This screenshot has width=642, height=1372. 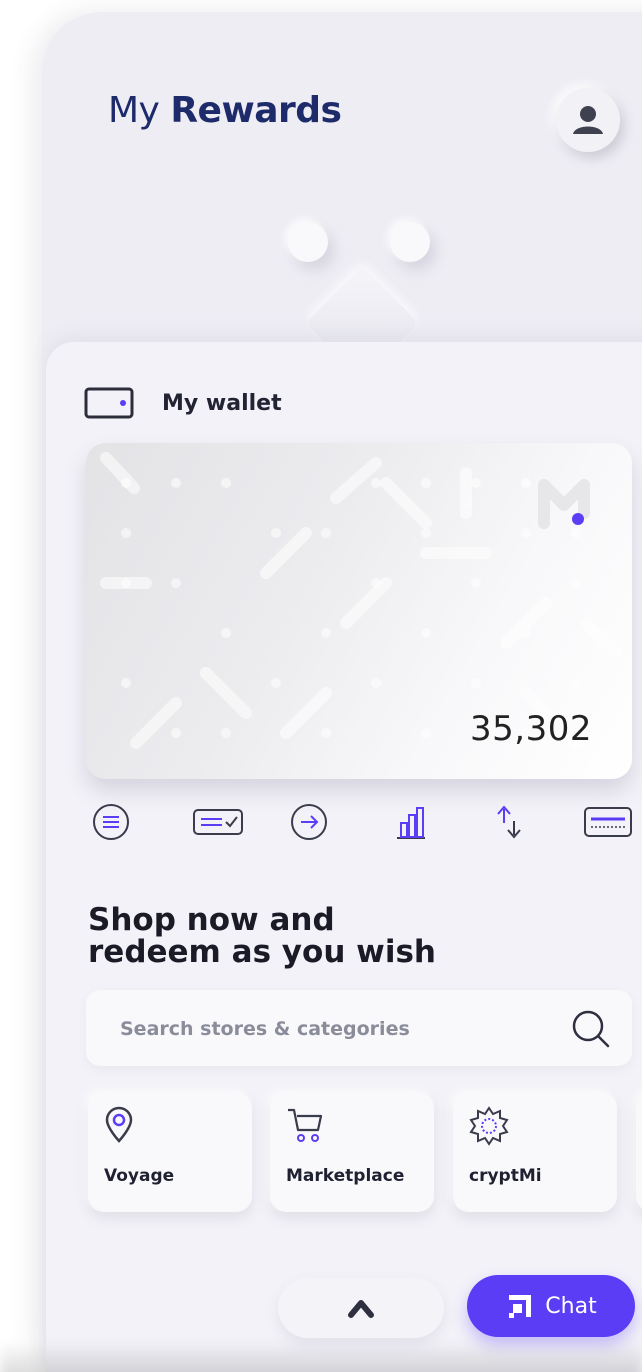 I want to click on exchange-icon, so click(x=509, y=822).